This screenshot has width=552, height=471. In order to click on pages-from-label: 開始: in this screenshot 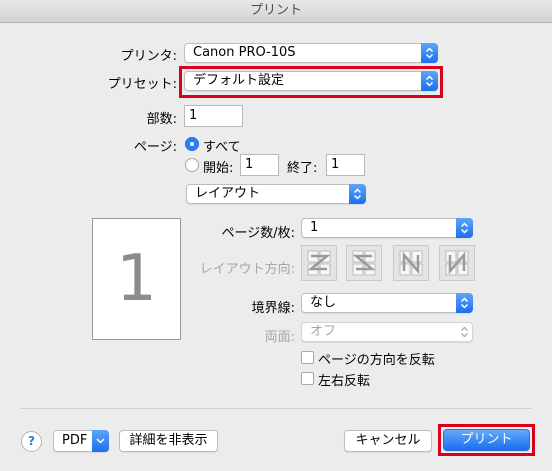, I will do `click(218, 168)`.